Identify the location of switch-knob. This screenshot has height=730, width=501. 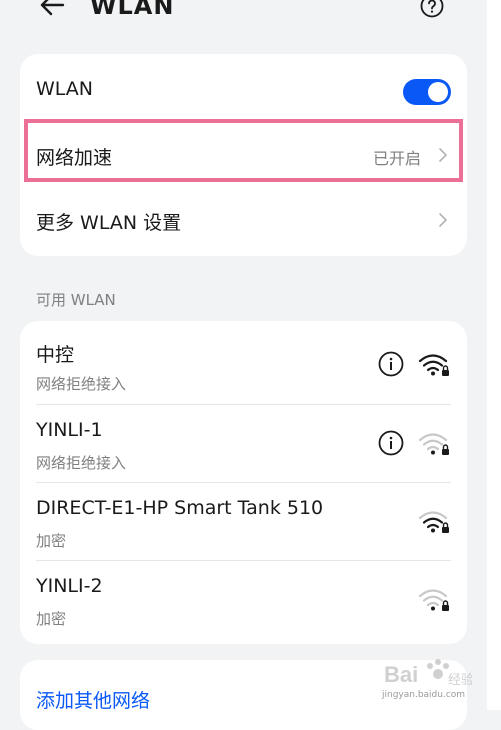
(438, 92).